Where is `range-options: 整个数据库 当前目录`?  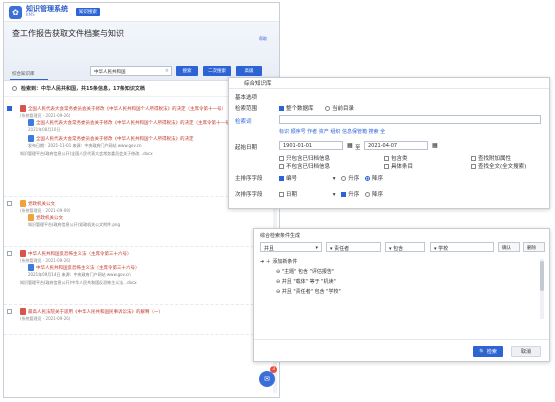 range-options: 整个数据库 当前目录 is located at coordinates (316, 108).